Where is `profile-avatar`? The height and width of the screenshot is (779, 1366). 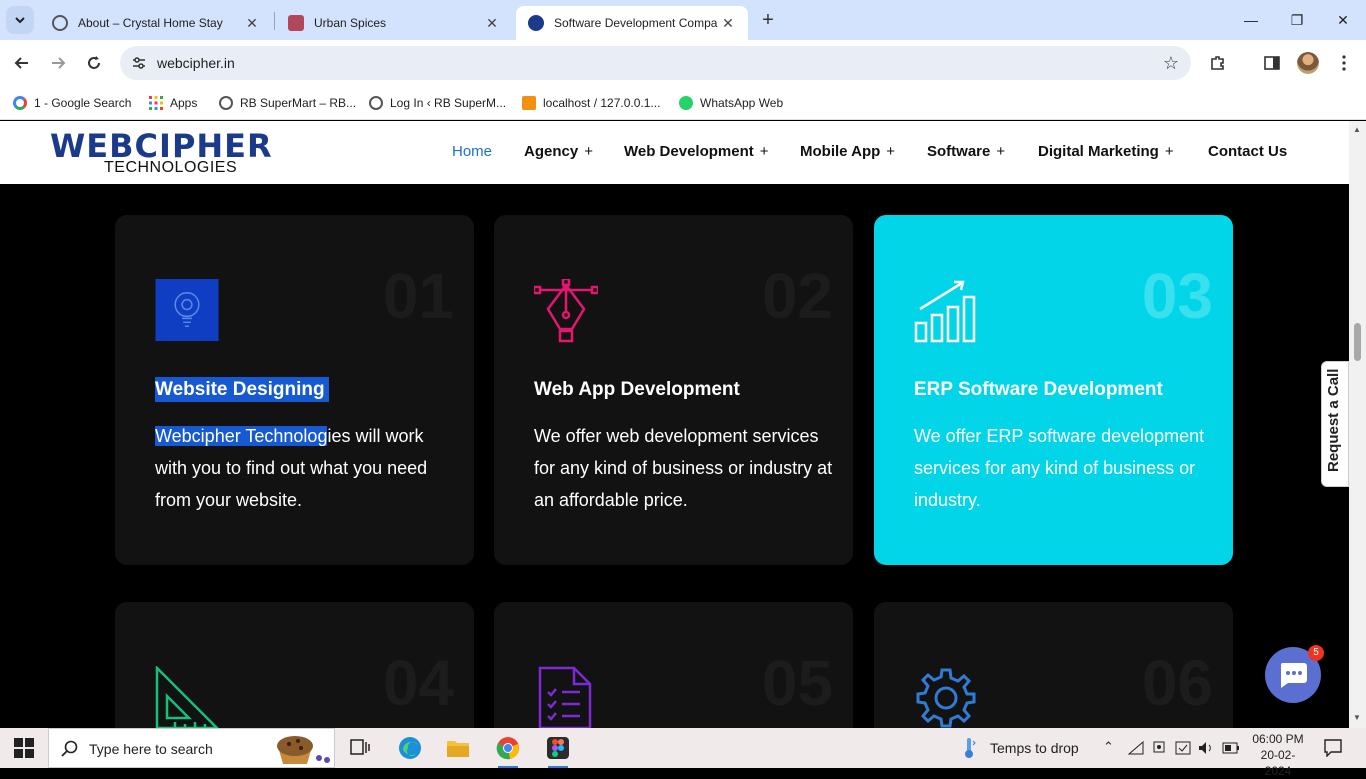 profile-avatar is located at coordinates (1308, 63).